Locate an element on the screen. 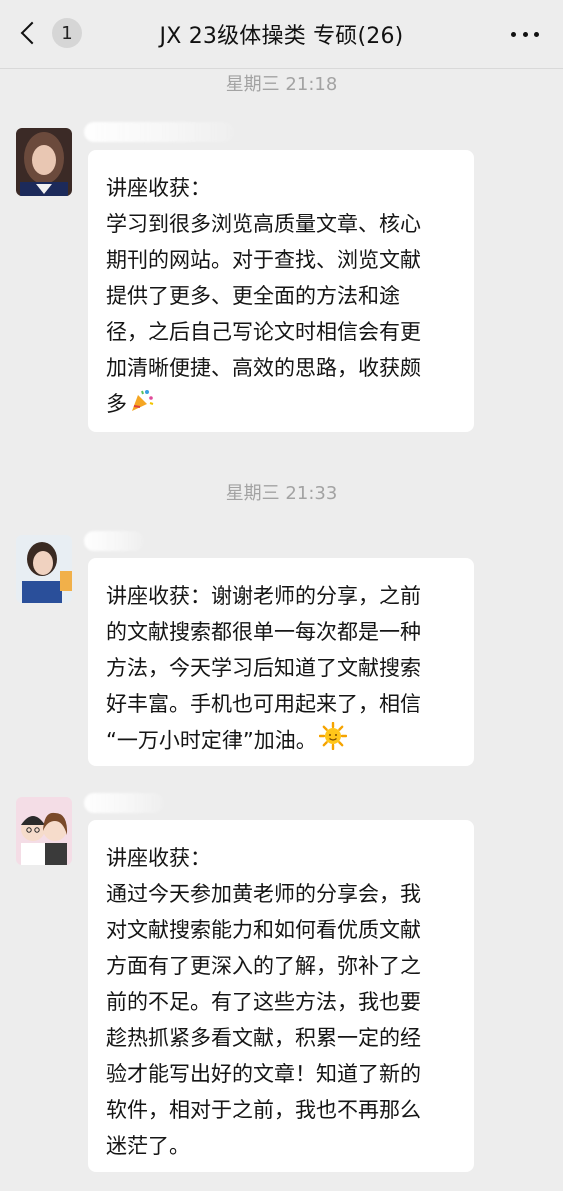 This screenshot has width=563, height=1191. message-line: 径，之后自己写论文时相信会有更 is located at coordinates (263, 332).